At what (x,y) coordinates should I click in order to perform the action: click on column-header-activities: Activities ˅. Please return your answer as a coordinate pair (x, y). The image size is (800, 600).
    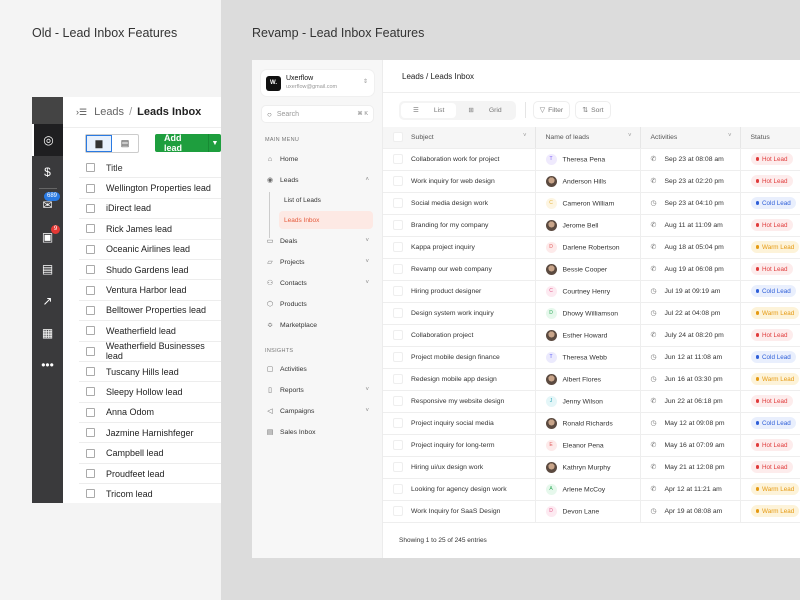
    Looking at the image, I should click on (690, 138).